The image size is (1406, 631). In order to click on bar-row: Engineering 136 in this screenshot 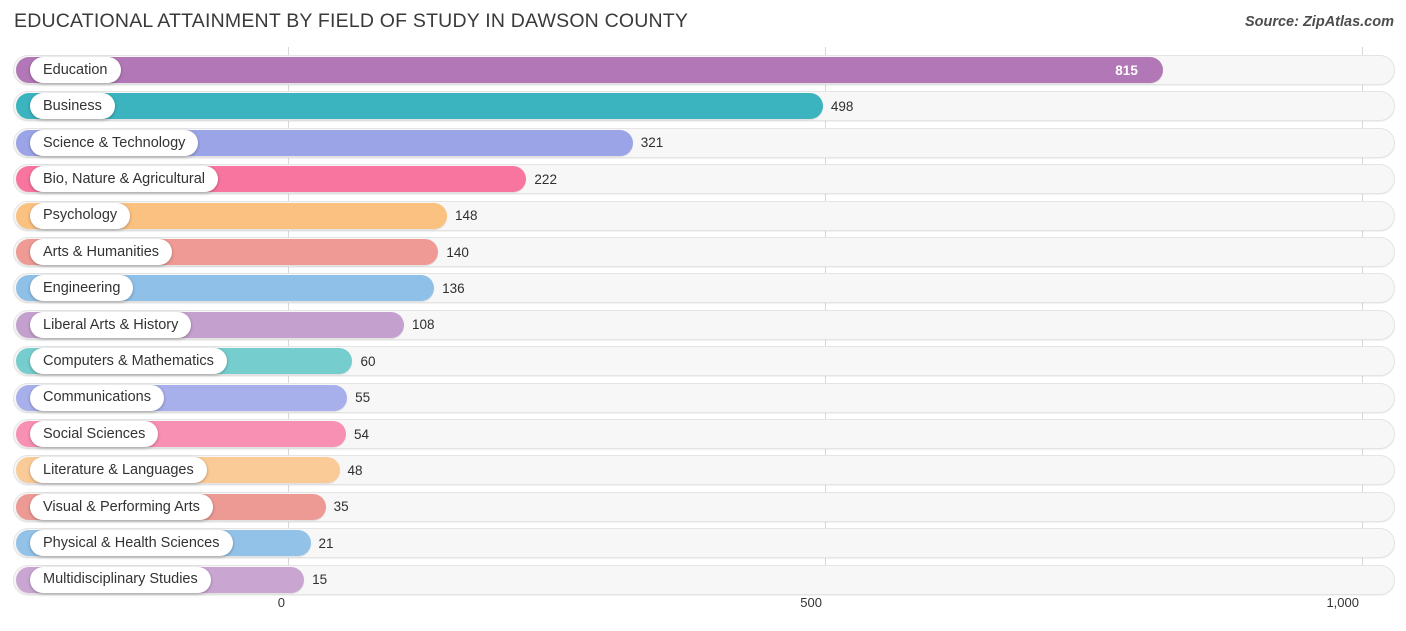, I will do `click(704, 288)`.